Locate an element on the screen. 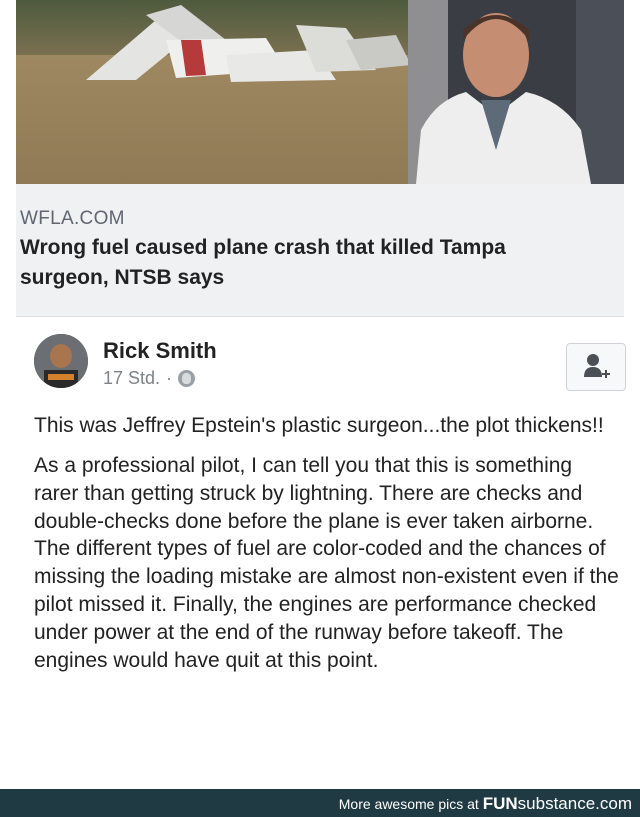 The width and height of the screenshot is (640, 817). watermark-prefix: More awesome pics at is located at coordinates (408, 804).